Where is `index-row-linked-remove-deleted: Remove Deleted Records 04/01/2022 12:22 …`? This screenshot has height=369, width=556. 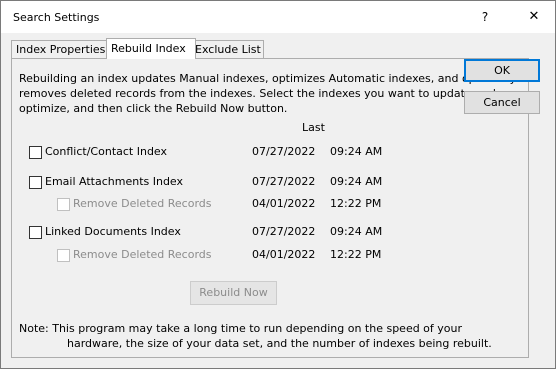
index-row-linked-remove-deleted: Remove Deleted Records 04/01/2022 12:22 … is located at coordinates (262, 255).